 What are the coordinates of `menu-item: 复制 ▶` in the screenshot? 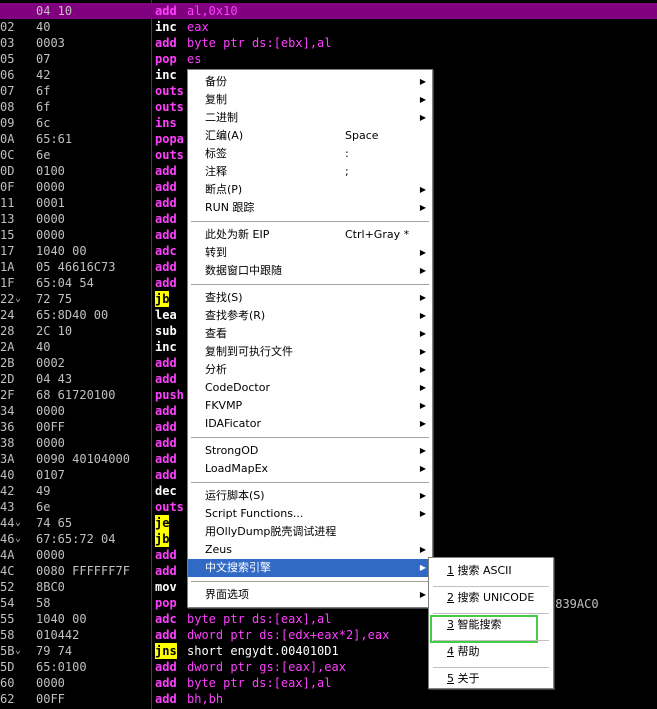 It's located at (310, 100).